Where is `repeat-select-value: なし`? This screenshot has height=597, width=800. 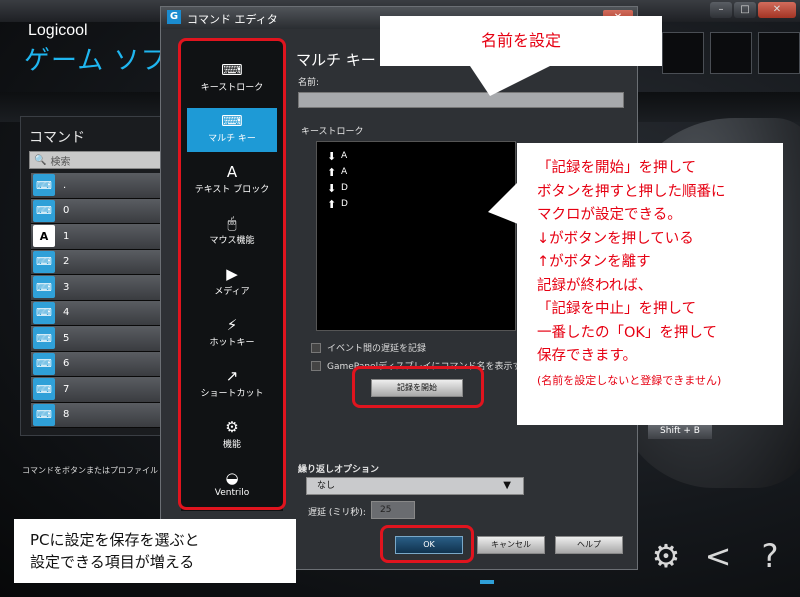 repeat-select-value: なし is located at coordinates (326, 486).